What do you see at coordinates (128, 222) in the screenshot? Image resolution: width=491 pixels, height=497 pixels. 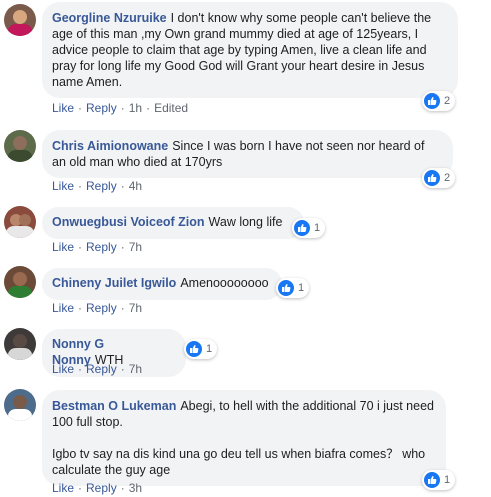 I see `comment-author: Onwuegbusi Voiceof Zion` at bounding box center [128, 222].